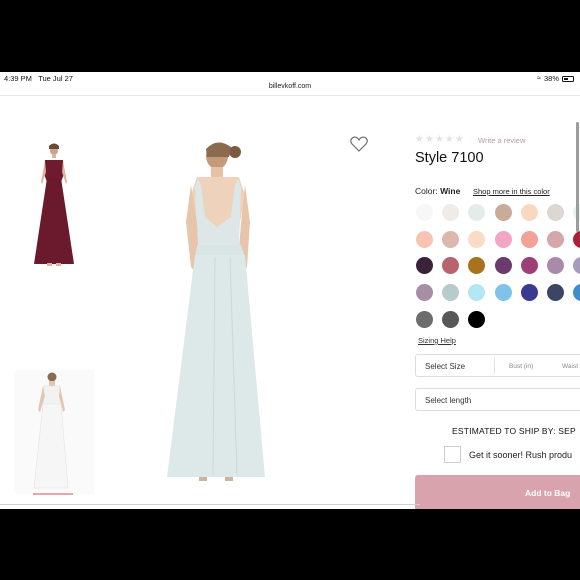 The width and height of the screenshot is (580, 580). What do you see at coordinates (54, 207) in the screenshot?
I see `thumbnail-wine-dress` at bounding box center [54, 207].